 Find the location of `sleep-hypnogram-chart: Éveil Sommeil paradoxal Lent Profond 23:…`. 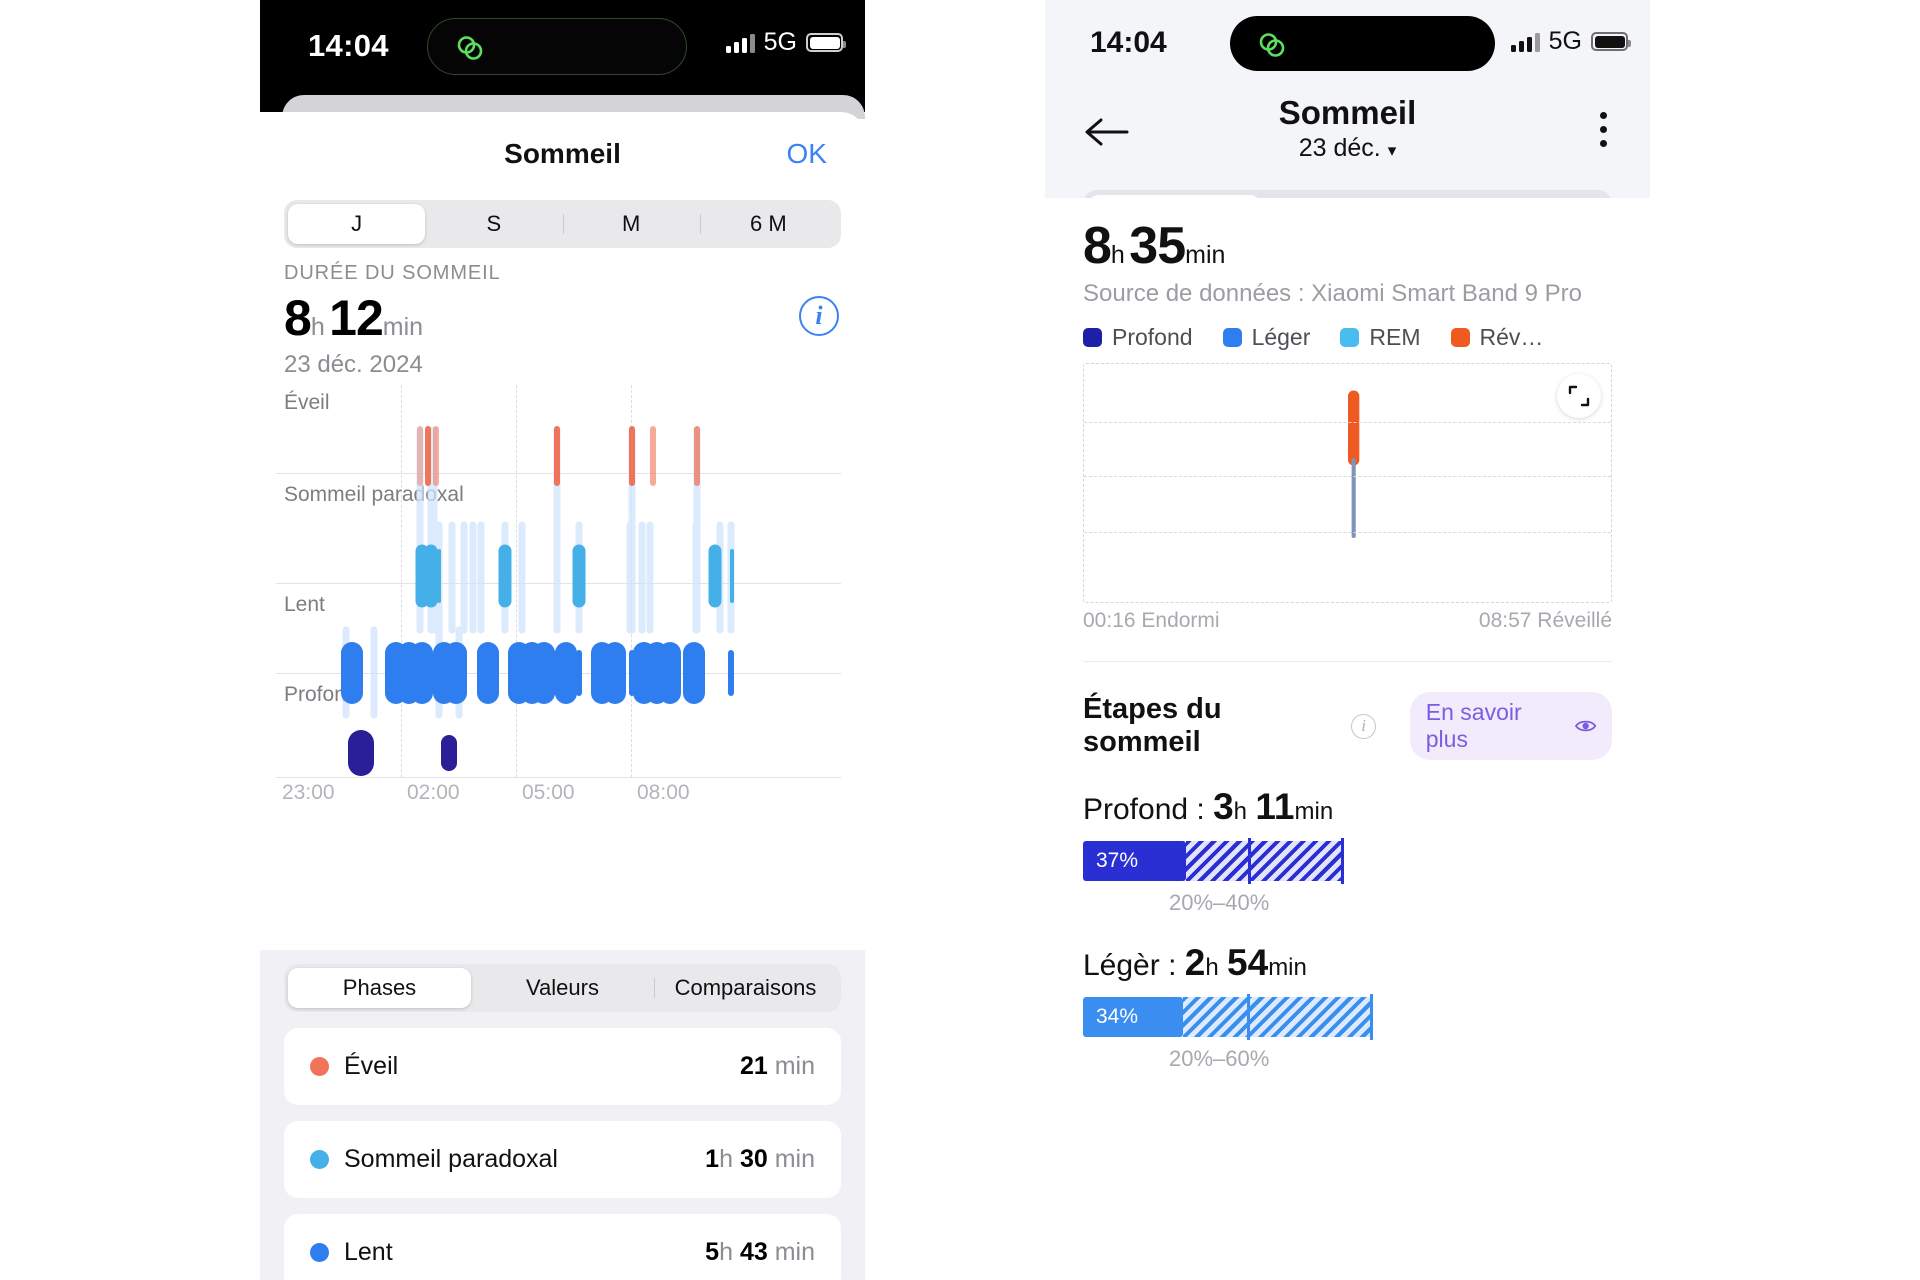

sleep-hypnogram-chart: Éveil Sommeil paradoxal Lent Profond 23:… is located at coordinates (558, 595).